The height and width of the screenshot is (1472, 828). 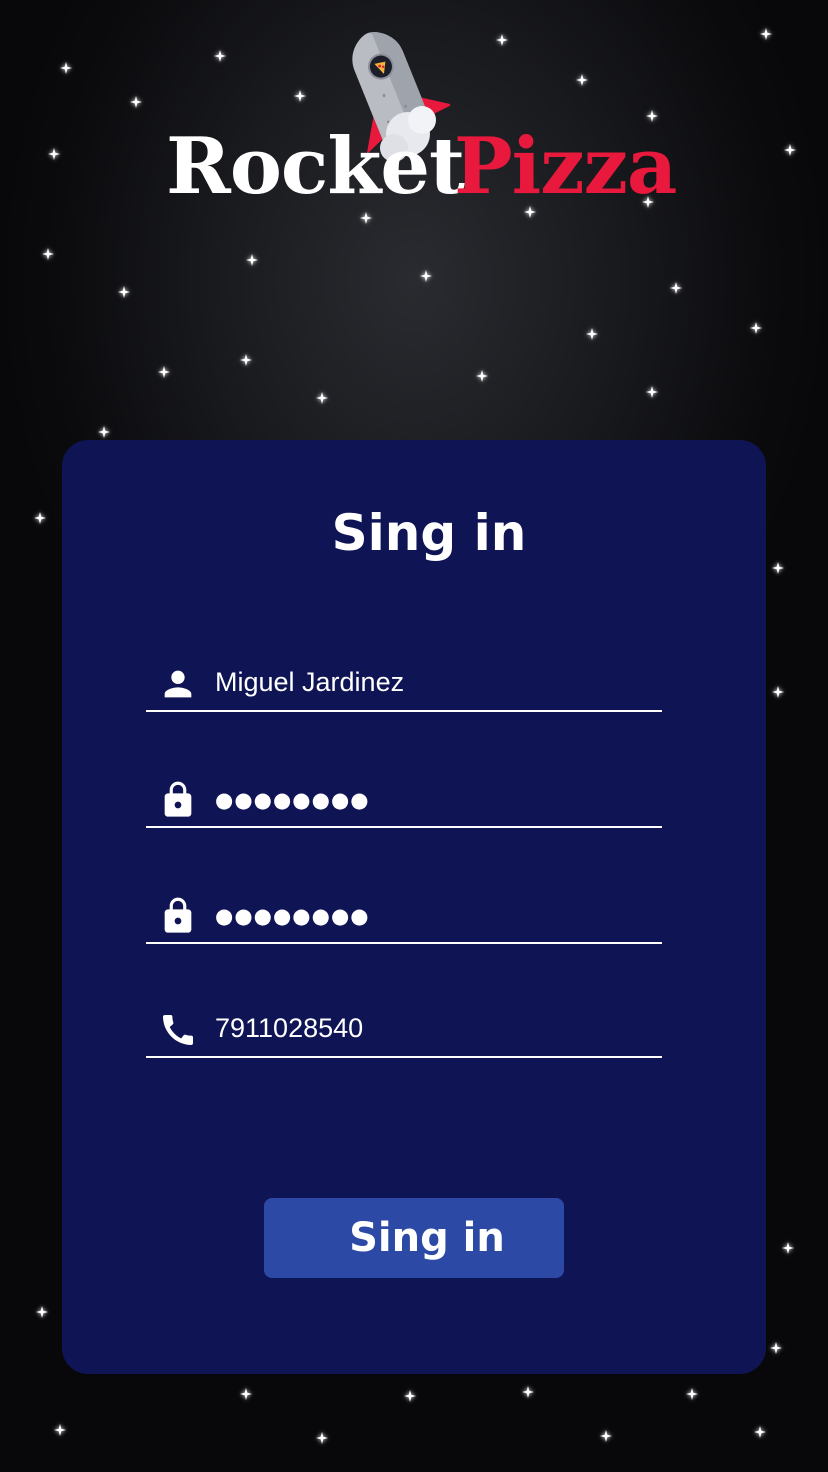 What do you see at coordinates (292, 800) in the screenshot?
I see `password-value: ●●●●●●●●` at bounding box center [292, 800].